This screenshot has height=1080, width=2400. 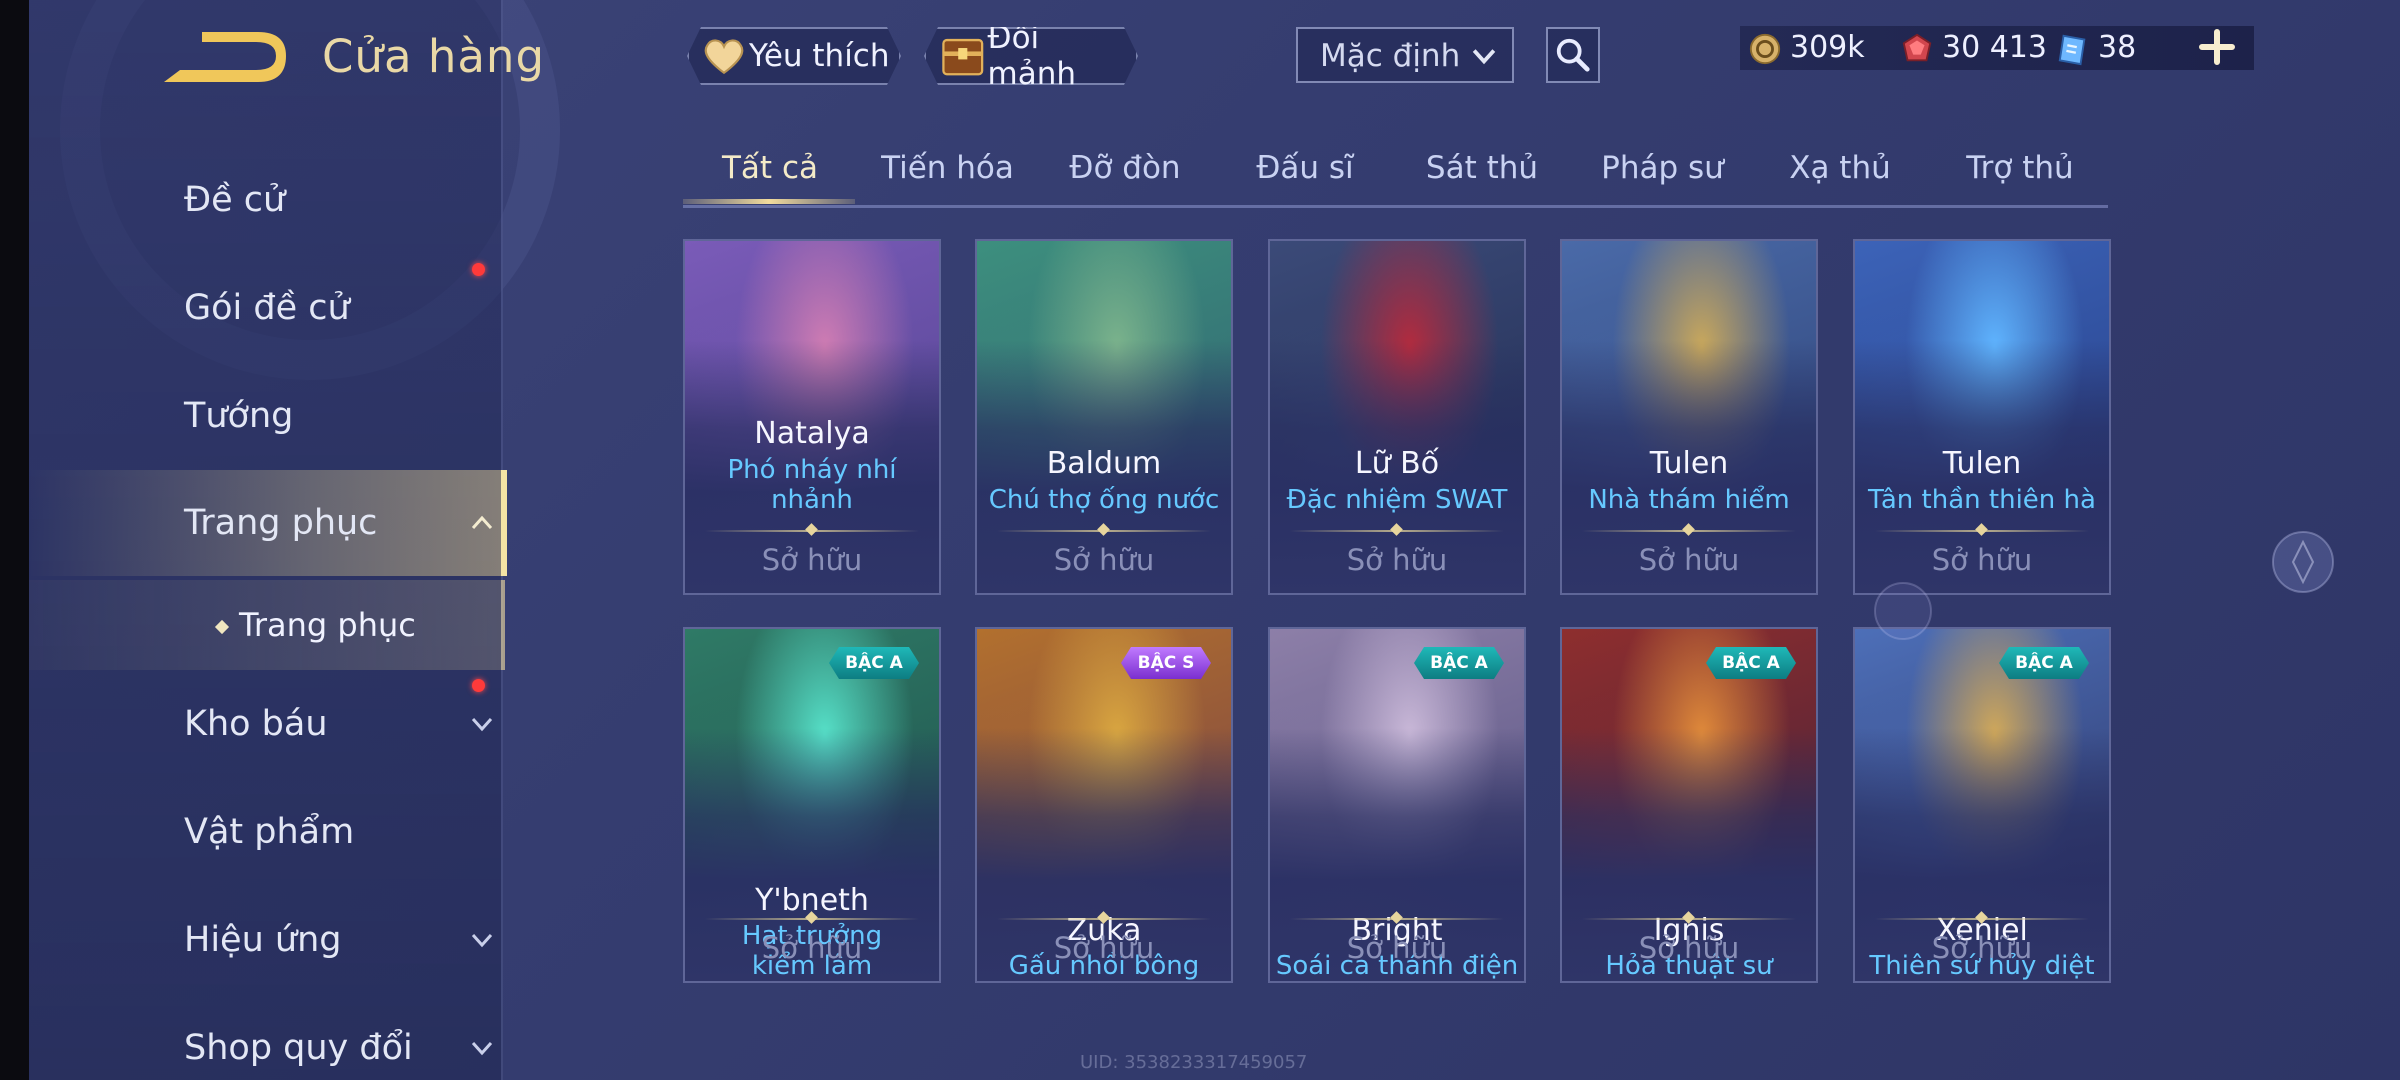 What do you see at coordinates (769, 201) in the screenshot?
I see `active-tab-indicator` at bounding box center [769, 201].